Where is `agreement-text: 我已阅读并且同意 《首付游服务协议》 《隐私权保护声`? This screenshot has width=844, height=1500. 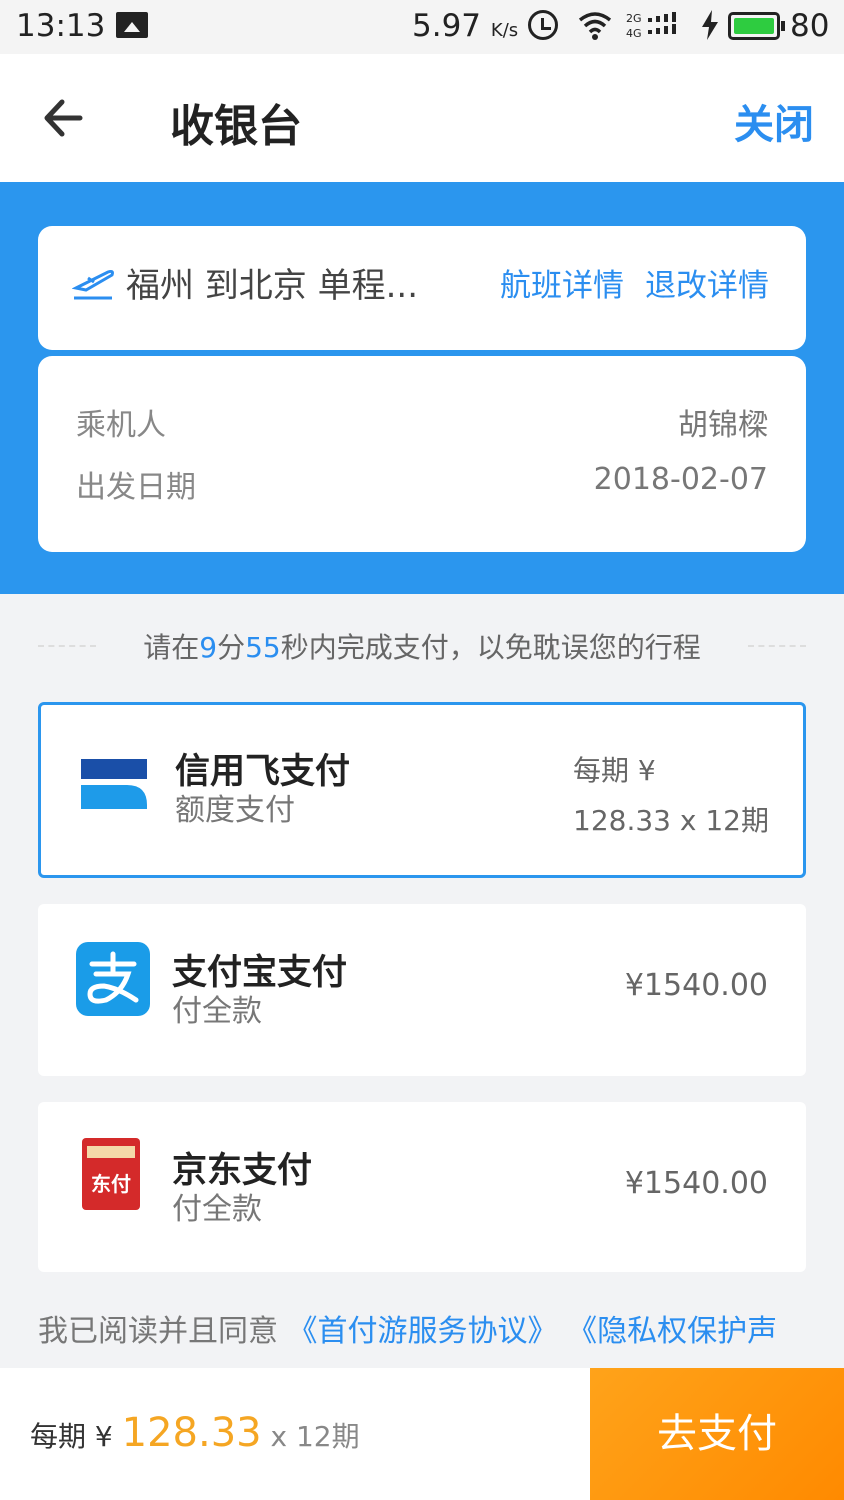
agreement-text: 我已阅读并且同意 《首付游服务协议》 《隐私权保护声 is located at coordinates (441, 1328).